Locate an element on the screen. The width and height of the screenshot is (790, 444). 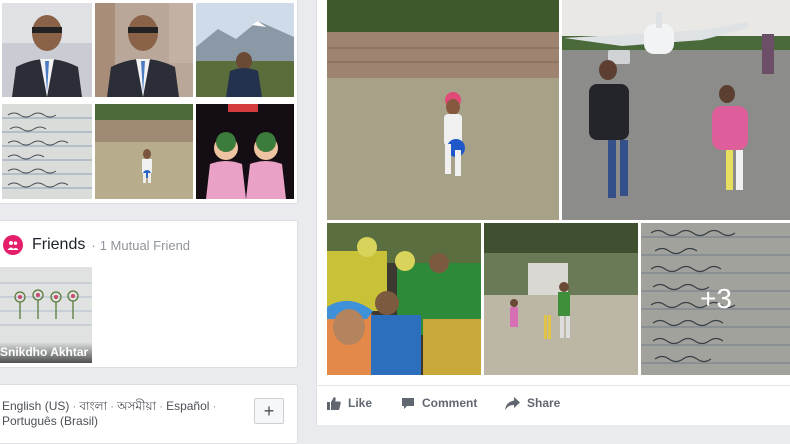
like-label: Like is located at coordinates (360, 403).